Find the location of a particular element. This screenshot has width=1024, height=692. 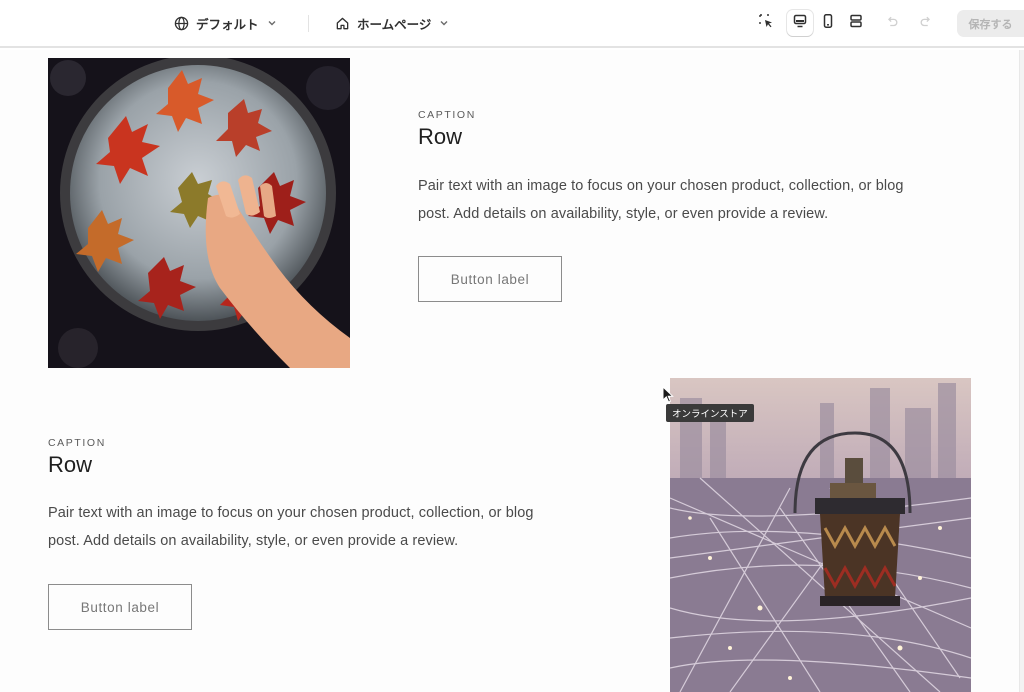

undo-button is located at coordinates (892, 23).